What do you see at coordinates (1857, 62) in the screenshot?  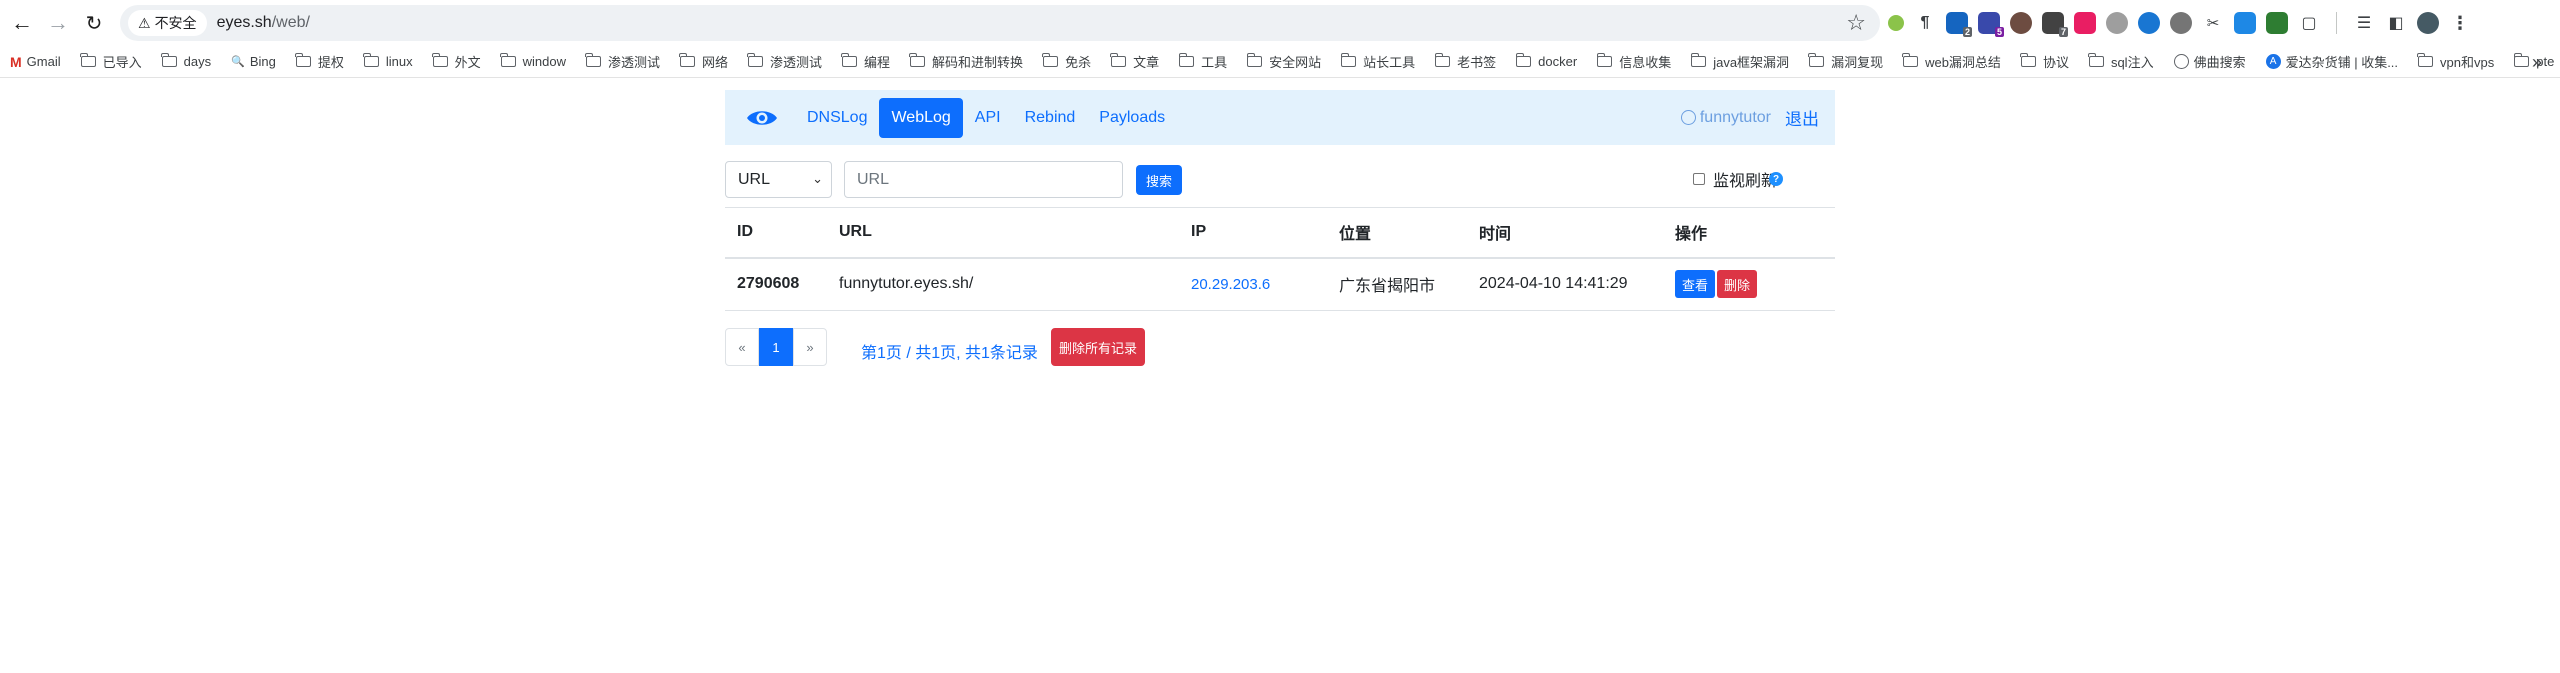 I see `bookmark-label: 漏洞复现` at bounding box center [1857, 62].